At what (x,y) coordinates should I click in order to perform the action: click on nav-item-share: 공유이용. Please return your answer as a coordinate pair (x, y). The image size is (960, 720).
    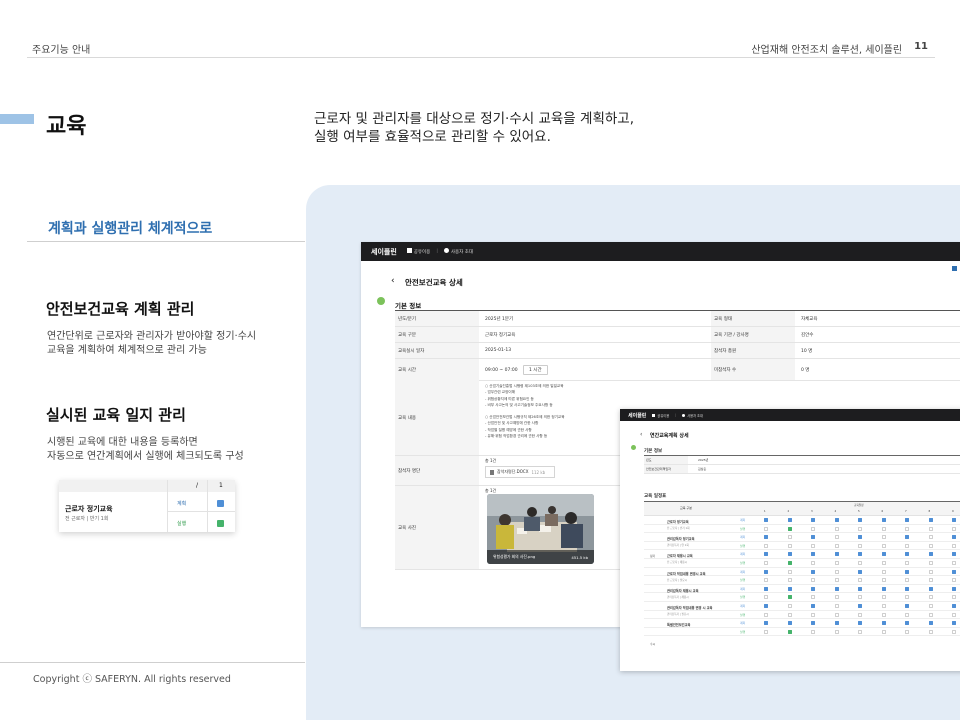
    Looking at the image, I should click on (418, 251).